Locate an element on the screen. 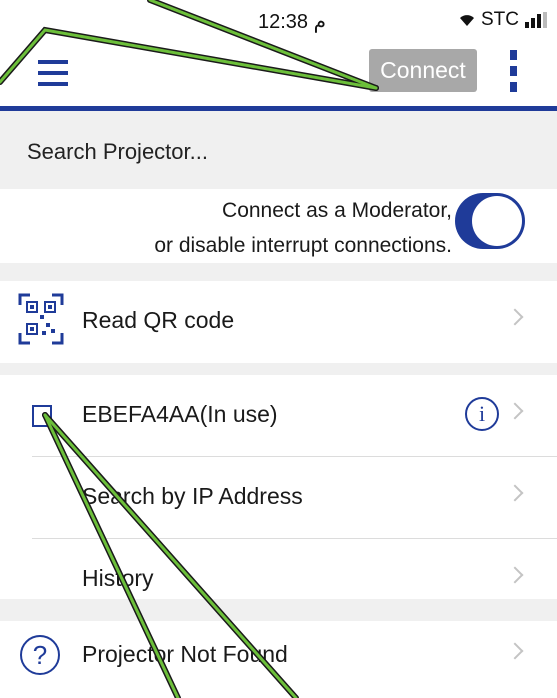 The width and height of the screenshot is (557, 698). checkbox-icon is located at coordinates (42, 416).